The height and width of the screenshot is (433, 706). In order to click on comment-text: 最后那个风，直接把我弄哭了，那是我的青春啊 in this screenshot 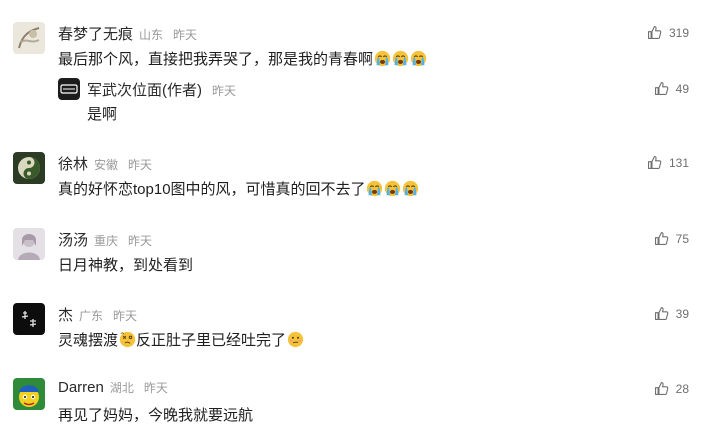, I will do `click(242, 58)`.